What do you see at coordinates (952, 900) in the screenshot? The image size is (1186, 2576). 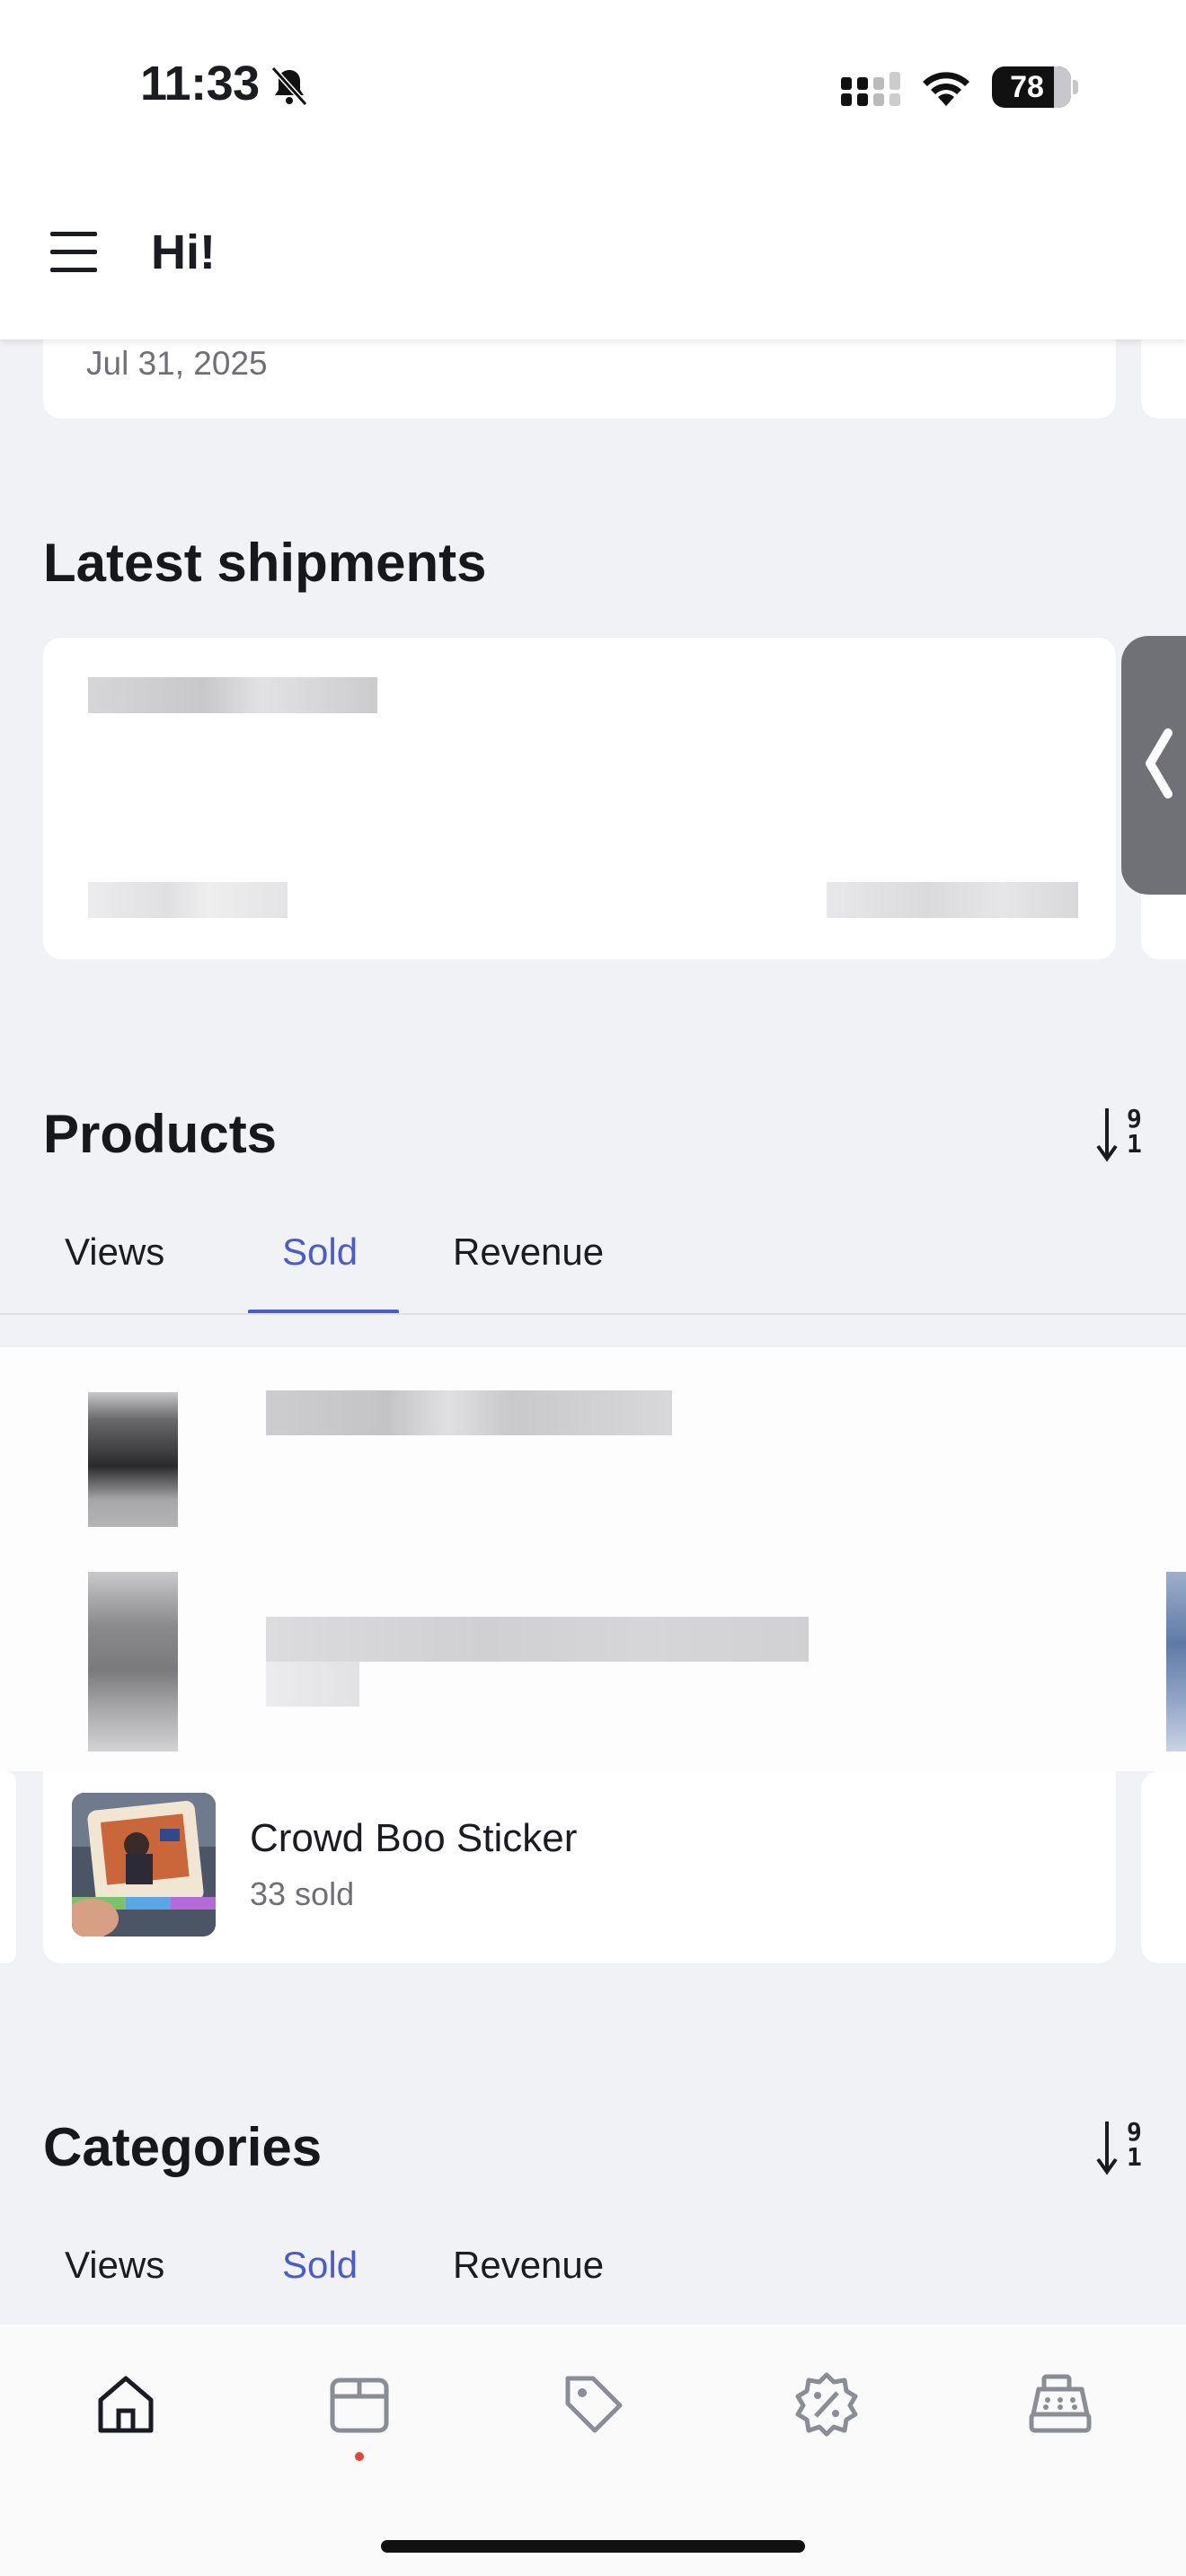 I see `redacted-shipment-status` at bounding box center [952, 900].